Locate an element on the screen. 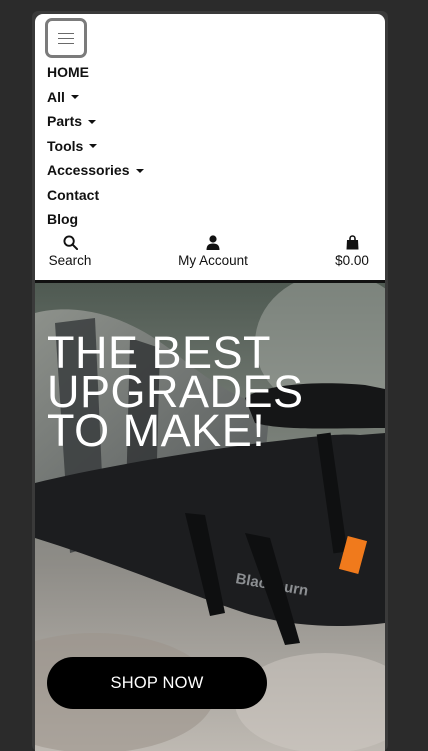 The image size is (428, 751). account-link: My Account is located at coordinates (213, 250).